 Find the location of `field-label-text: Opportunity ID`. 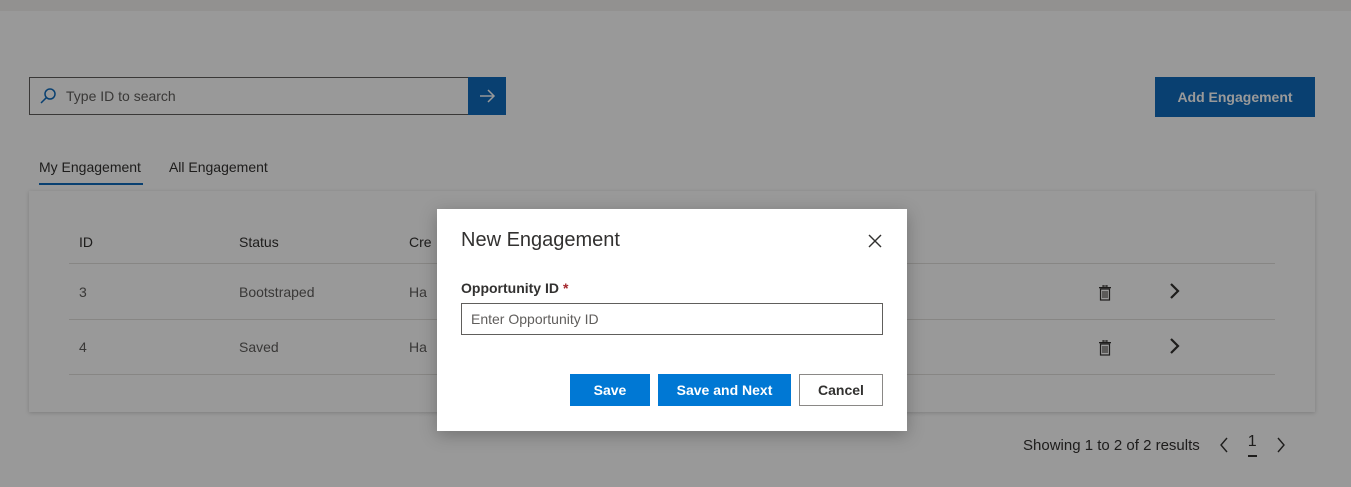

field-label-text: Opportunity ID is located at coordinates (510, 288).